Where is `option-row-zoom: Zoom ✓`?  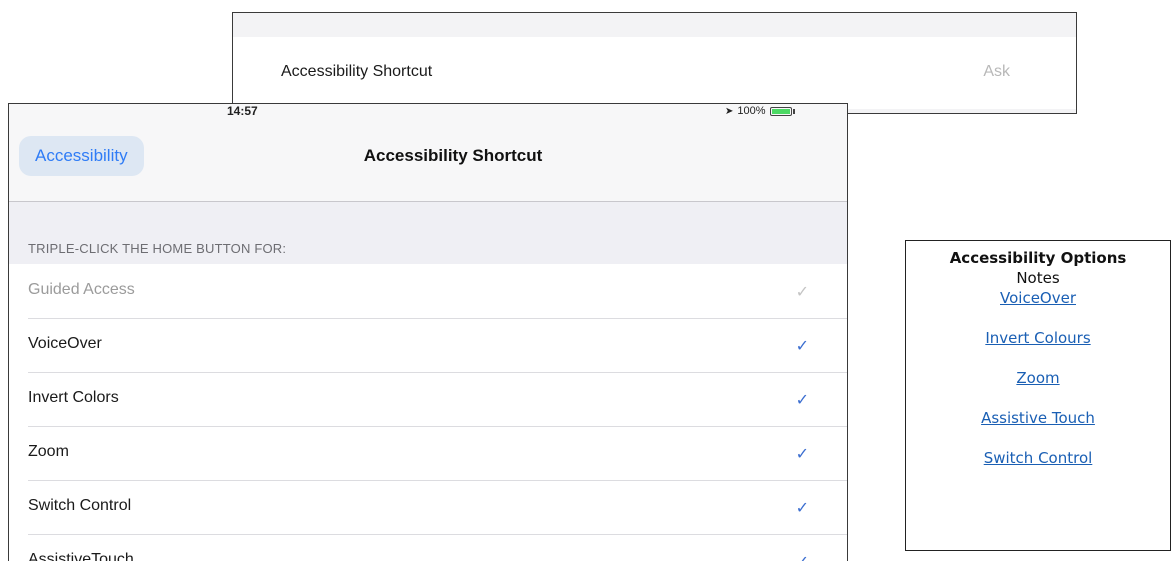
option-row-zoom: Zoom ✓ is located at coordinates (428, 453).